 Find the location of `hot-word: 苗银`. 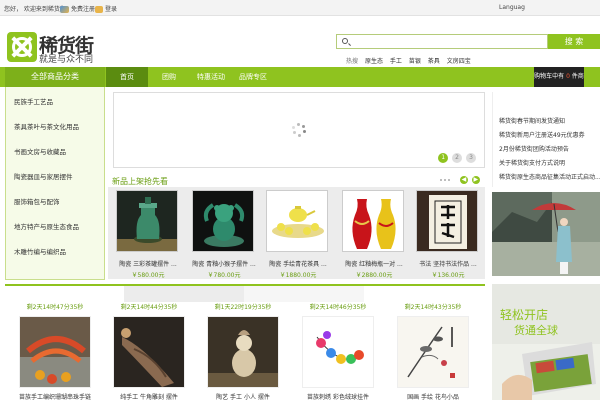

hot-word: 苗银 is located at coordinates (415, 61).